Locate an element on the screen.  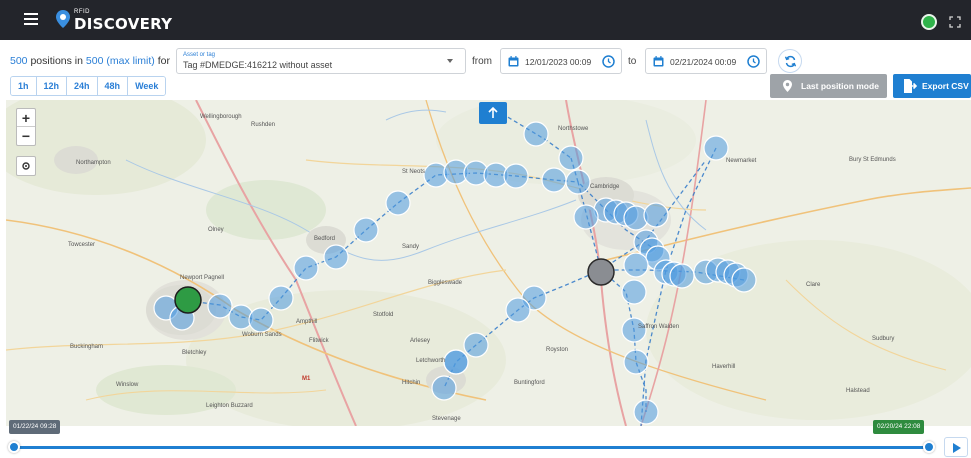
to-label: to is located at coordinates (632, 61).